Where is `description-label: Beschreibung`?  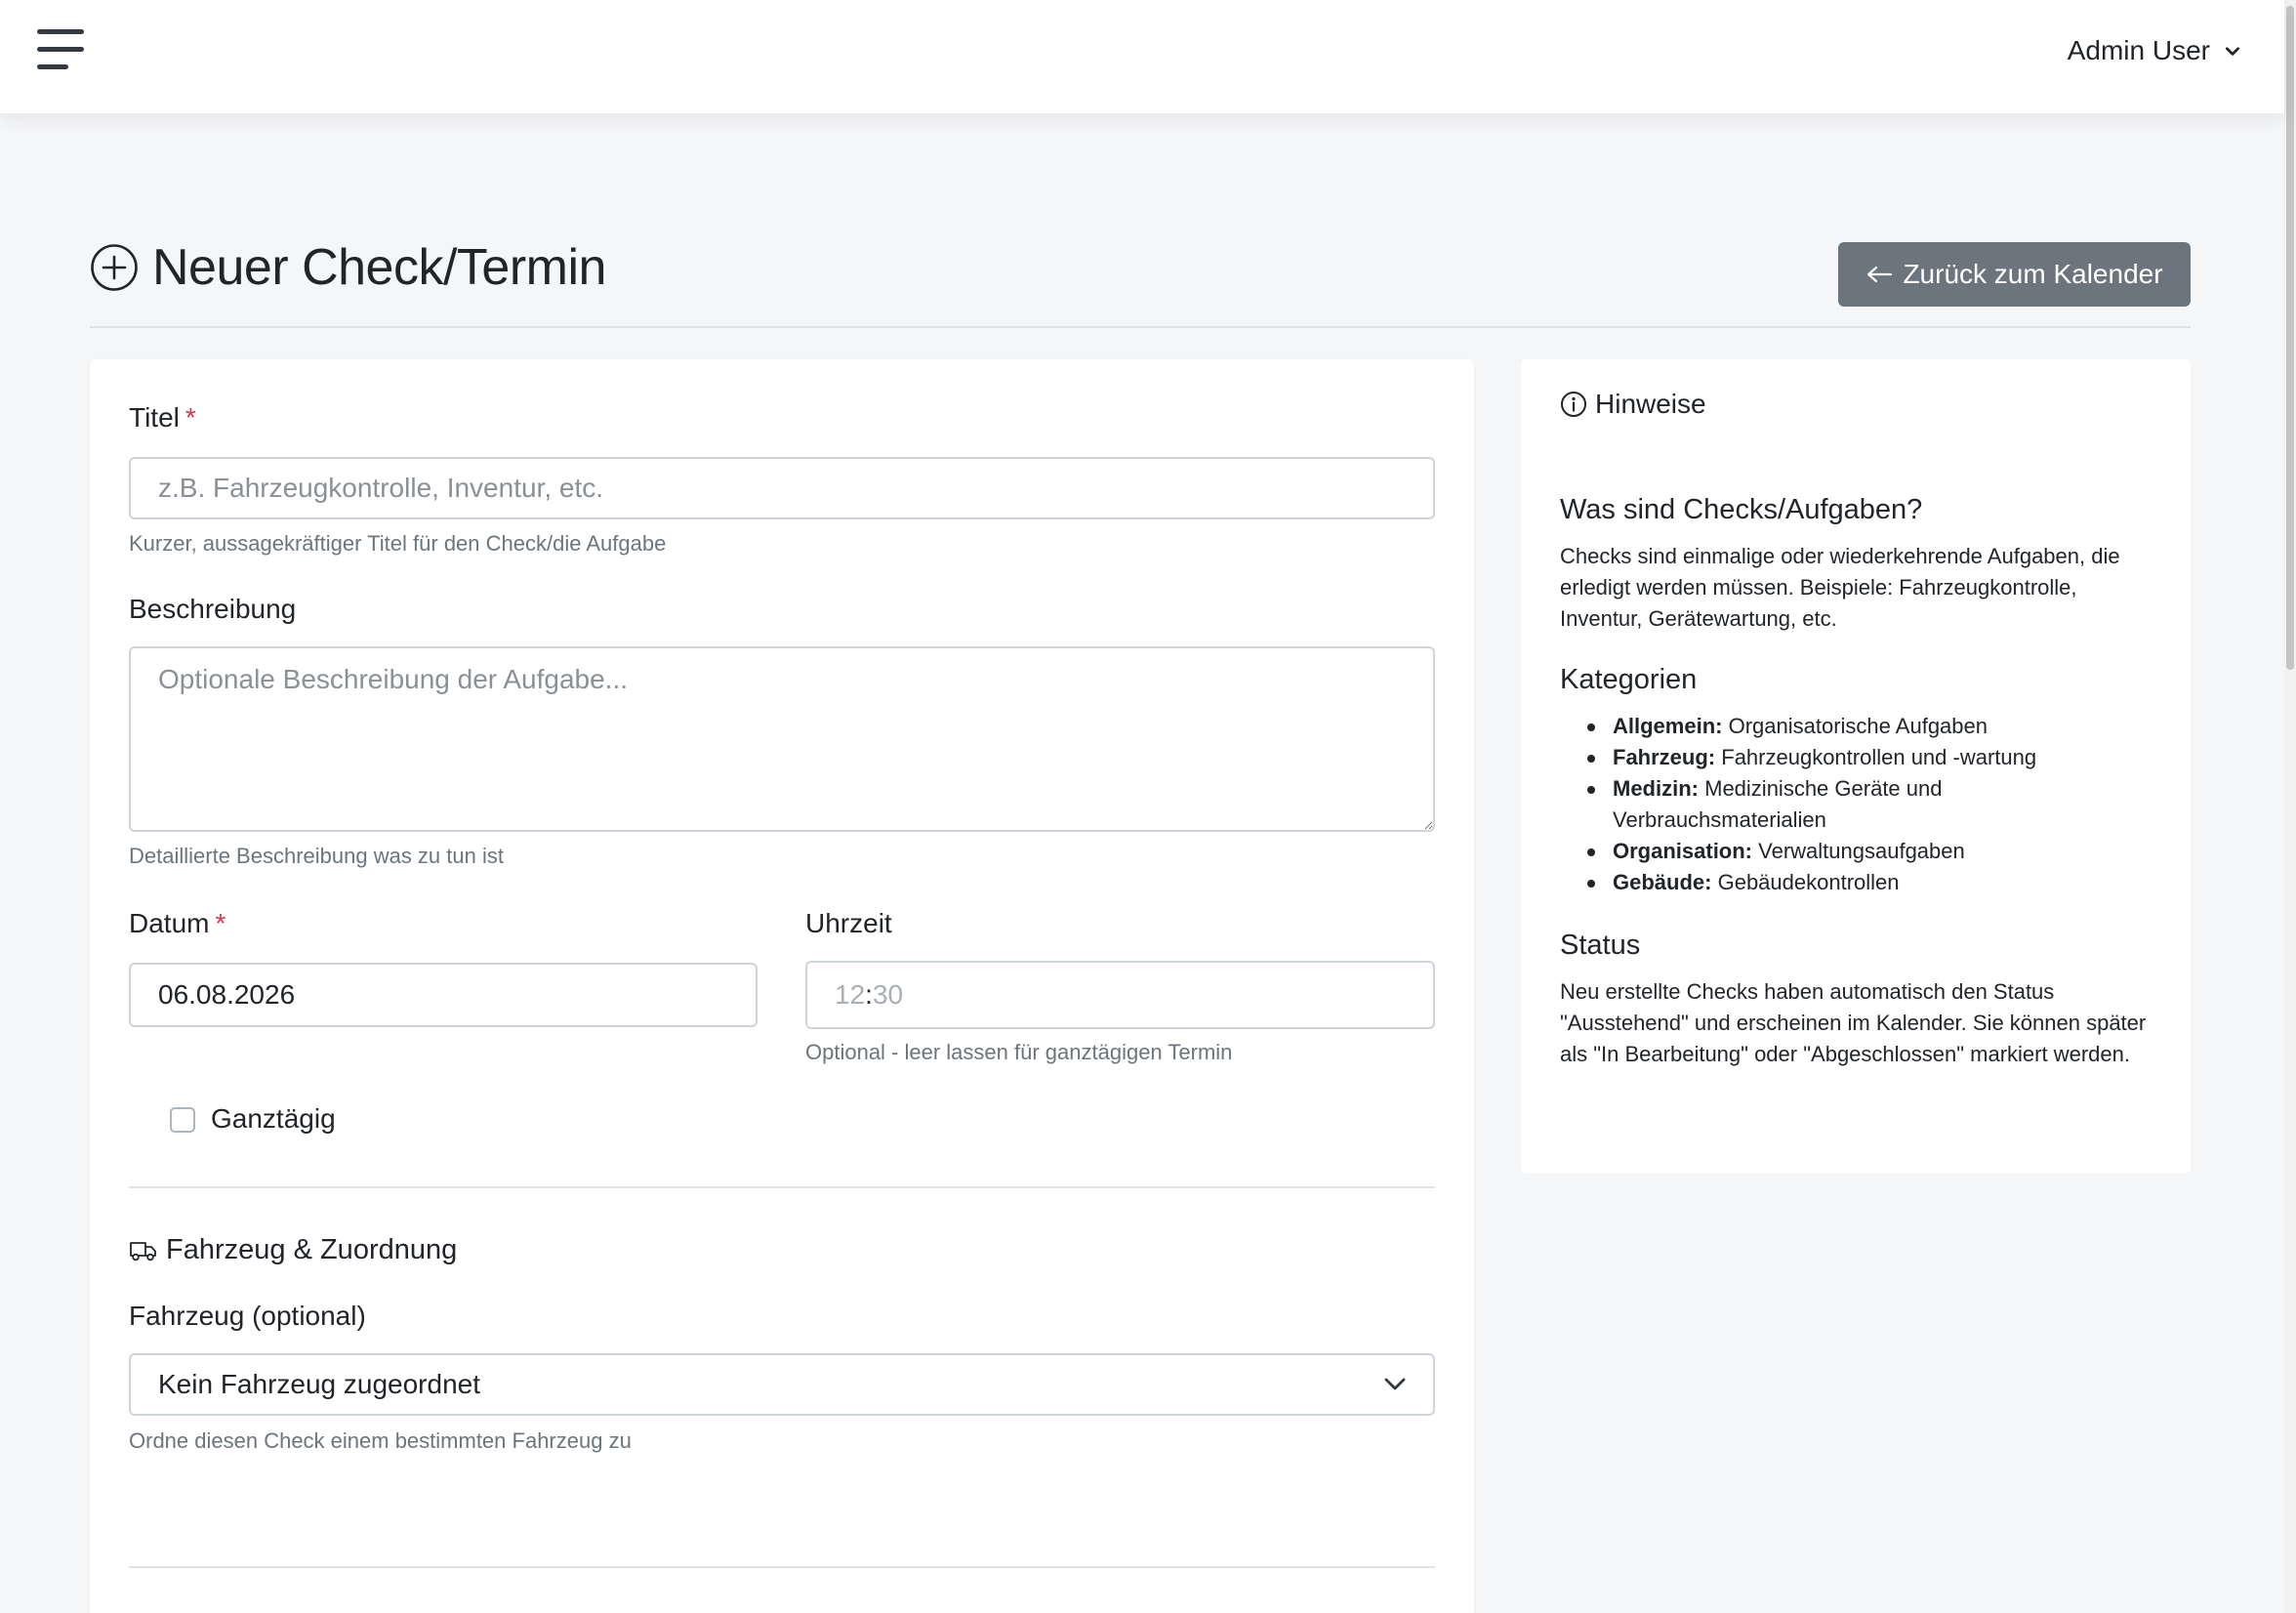 description-label: Beschreibung is located at coordinates (213, 609).